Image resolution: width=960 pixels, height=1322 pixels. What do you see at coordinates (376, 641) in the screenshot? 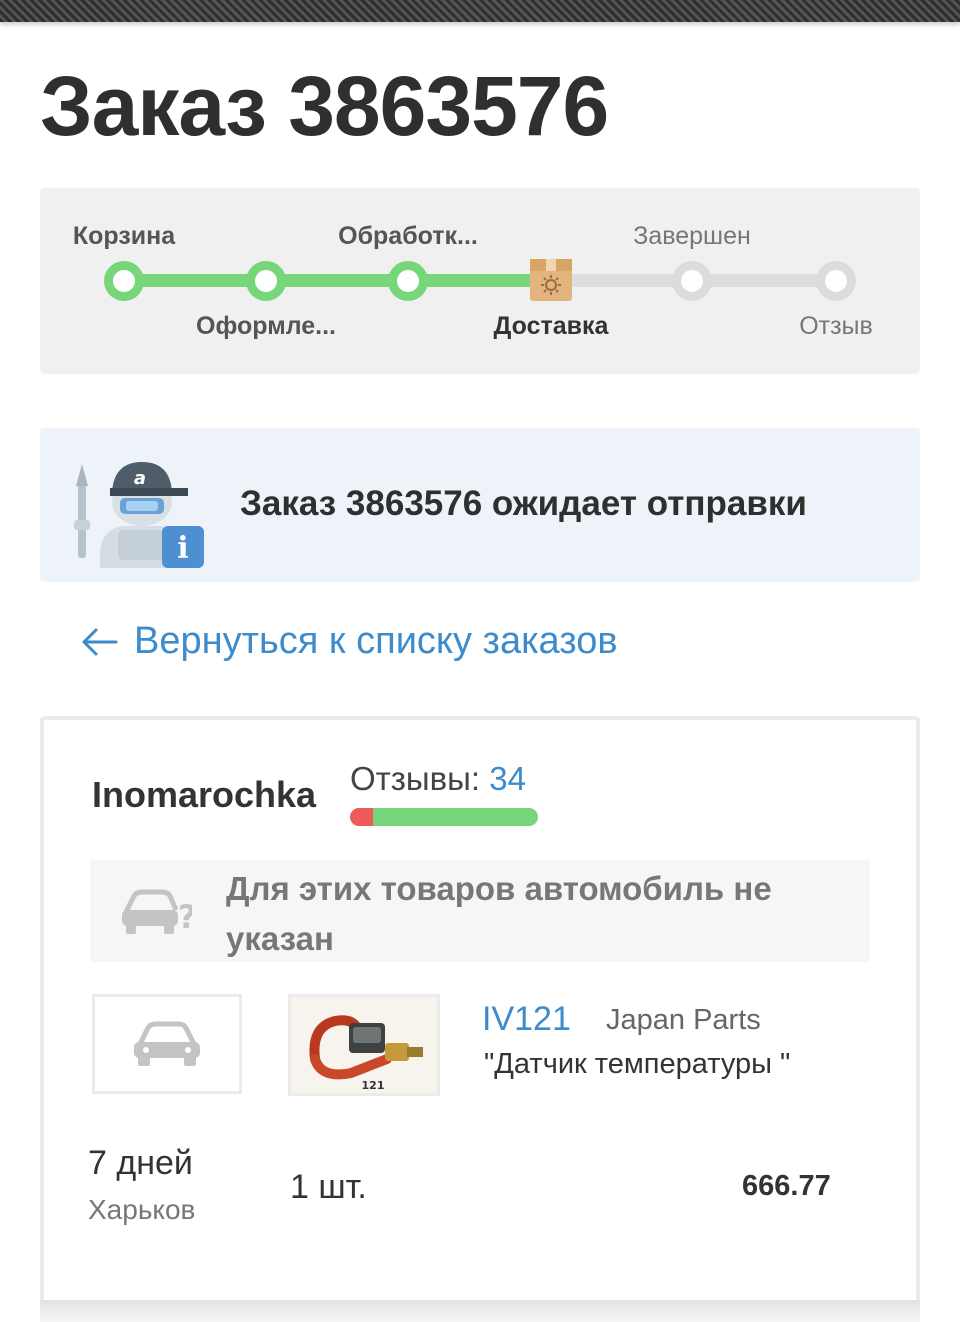
I see `back-link-label: Вернуться к списку заказов` at bounding box center [376, 641].